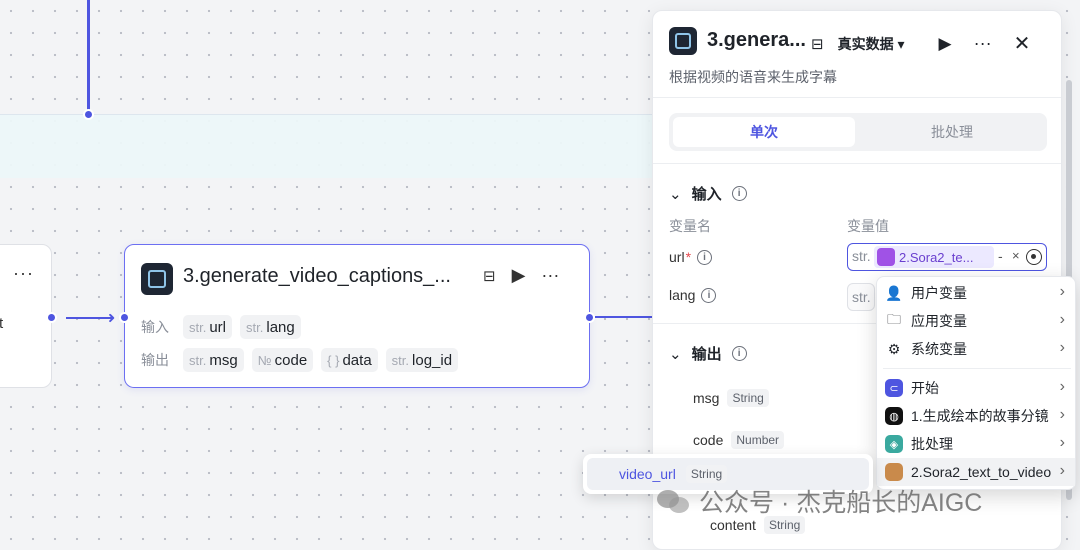  I want to click on output-section-header: ⌄ 输出 i, so click(708, 353).